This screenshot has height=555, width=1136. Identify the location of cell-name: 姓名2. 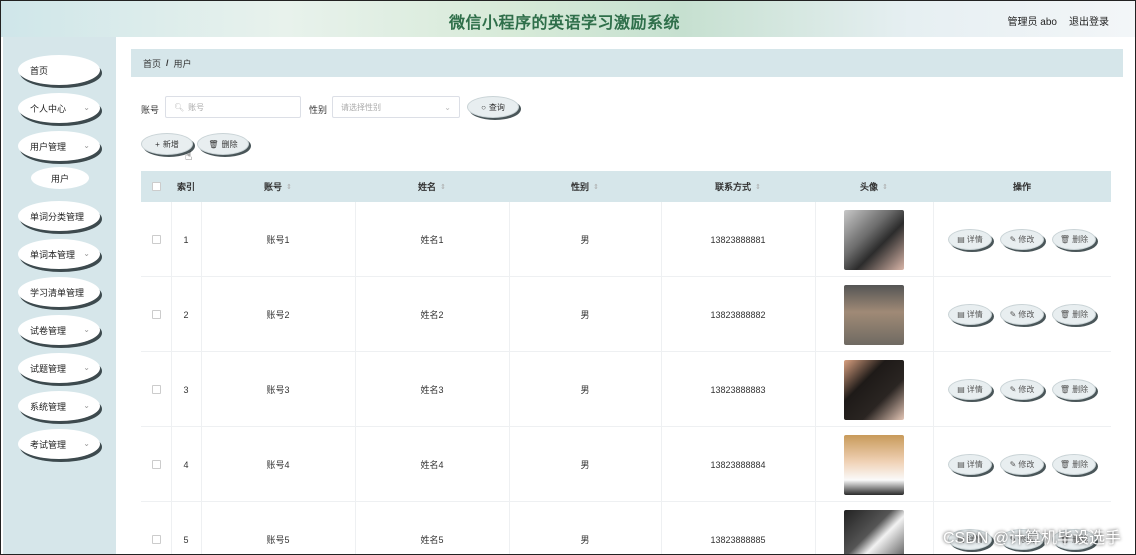
(432, 315).